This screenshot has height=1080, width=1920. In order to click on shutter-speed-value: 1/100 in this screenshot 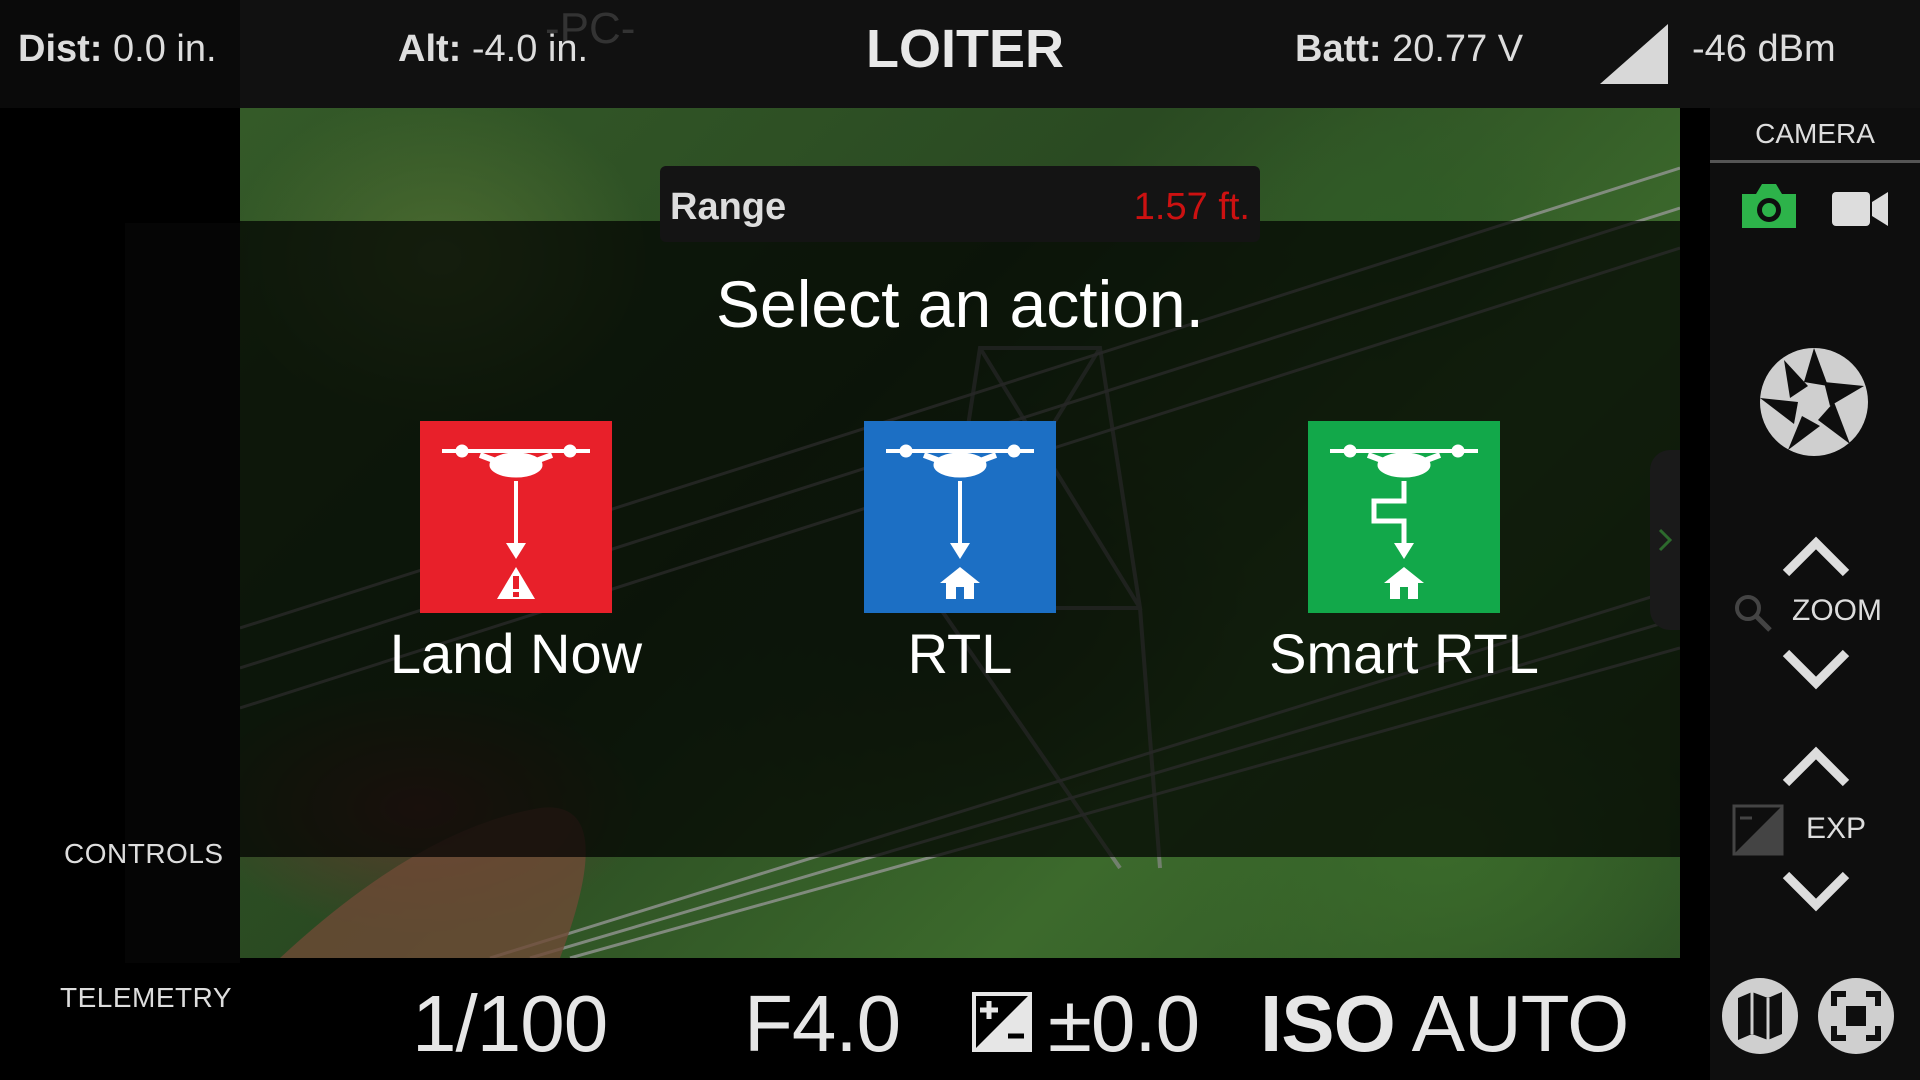, I will do `click(510, 1024)`.